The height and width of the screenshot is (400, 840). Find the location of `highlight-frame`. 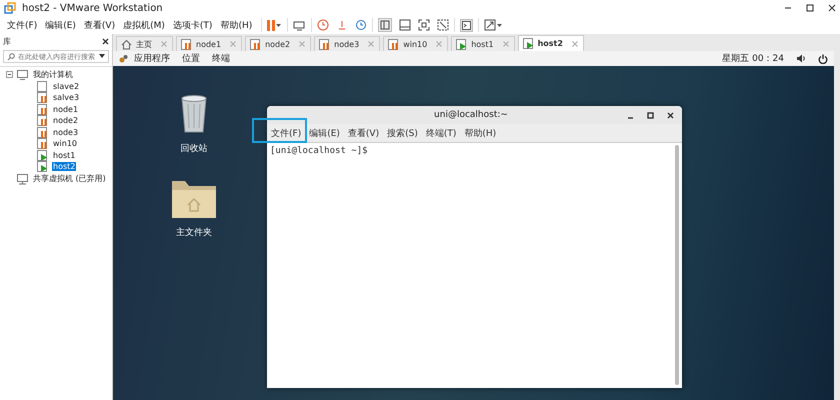

highlight-frame is located at coordinates (279, 130).